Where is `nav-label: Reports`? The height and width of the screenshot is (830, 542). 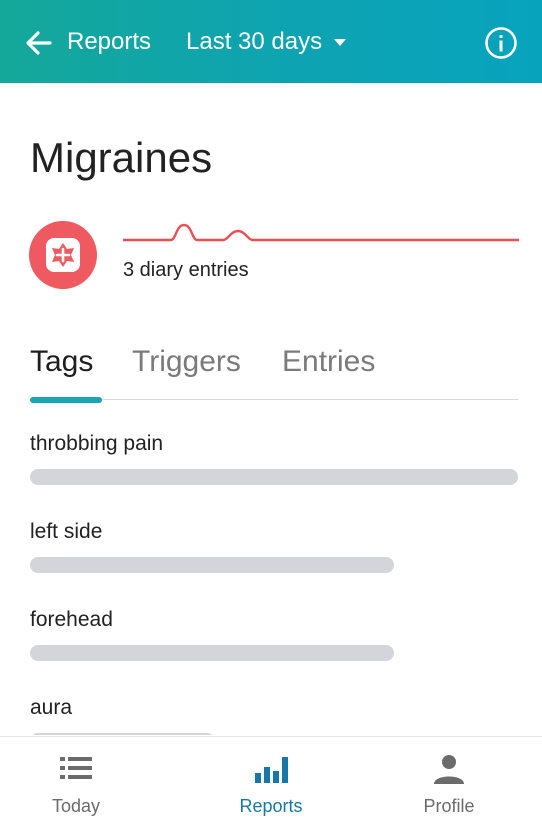
nav-label: Reports is located at coordinates (271, 806).